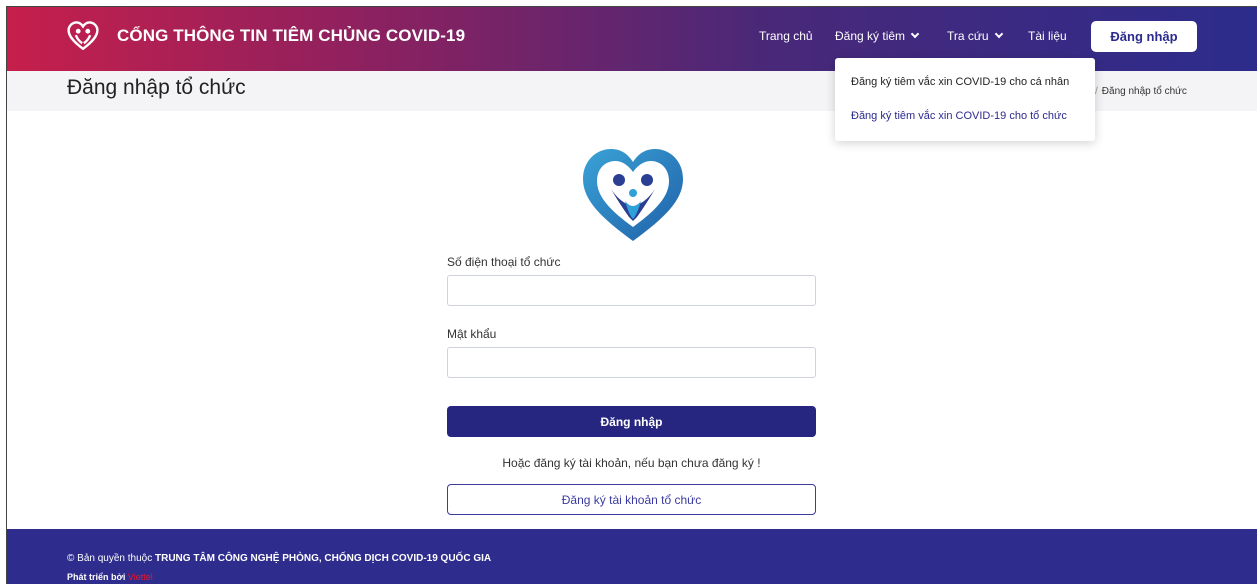  I want to click on password-label: Mật khẩu, so click(472, 334).